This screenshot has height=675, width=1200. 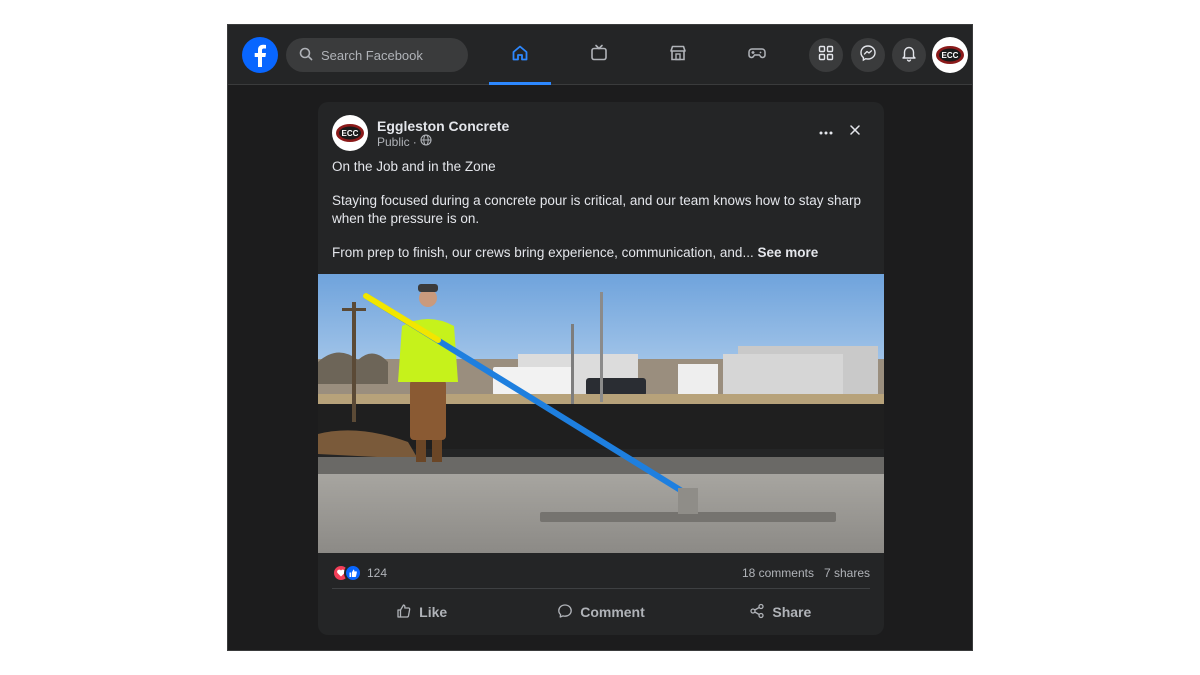 I want to click on post-title-line: On the Job and in the Zone, so click(x=414, y=166).